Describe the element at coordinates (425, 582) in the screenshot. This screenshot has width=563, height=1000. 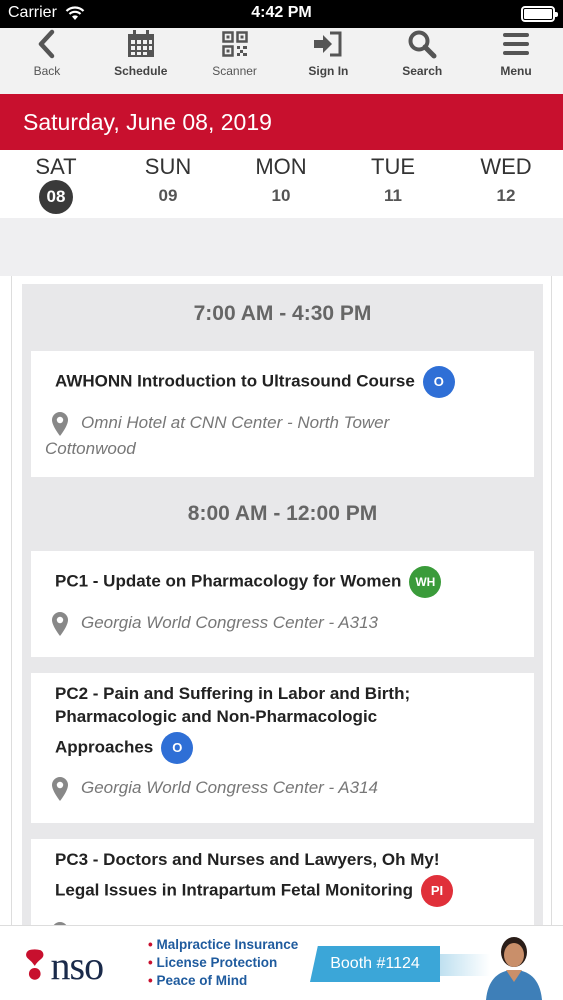
I see `track-badge: WH` at that location.